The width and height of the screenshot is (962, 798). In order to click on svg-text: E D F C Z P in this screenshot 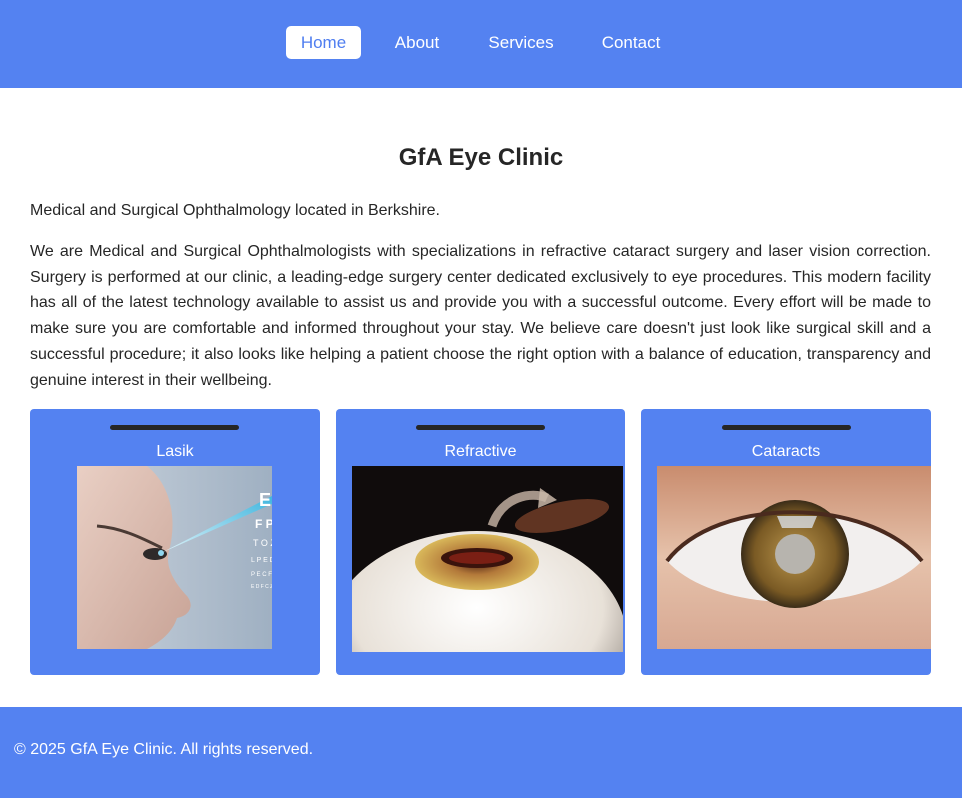, I will do `click(261, 587)`.